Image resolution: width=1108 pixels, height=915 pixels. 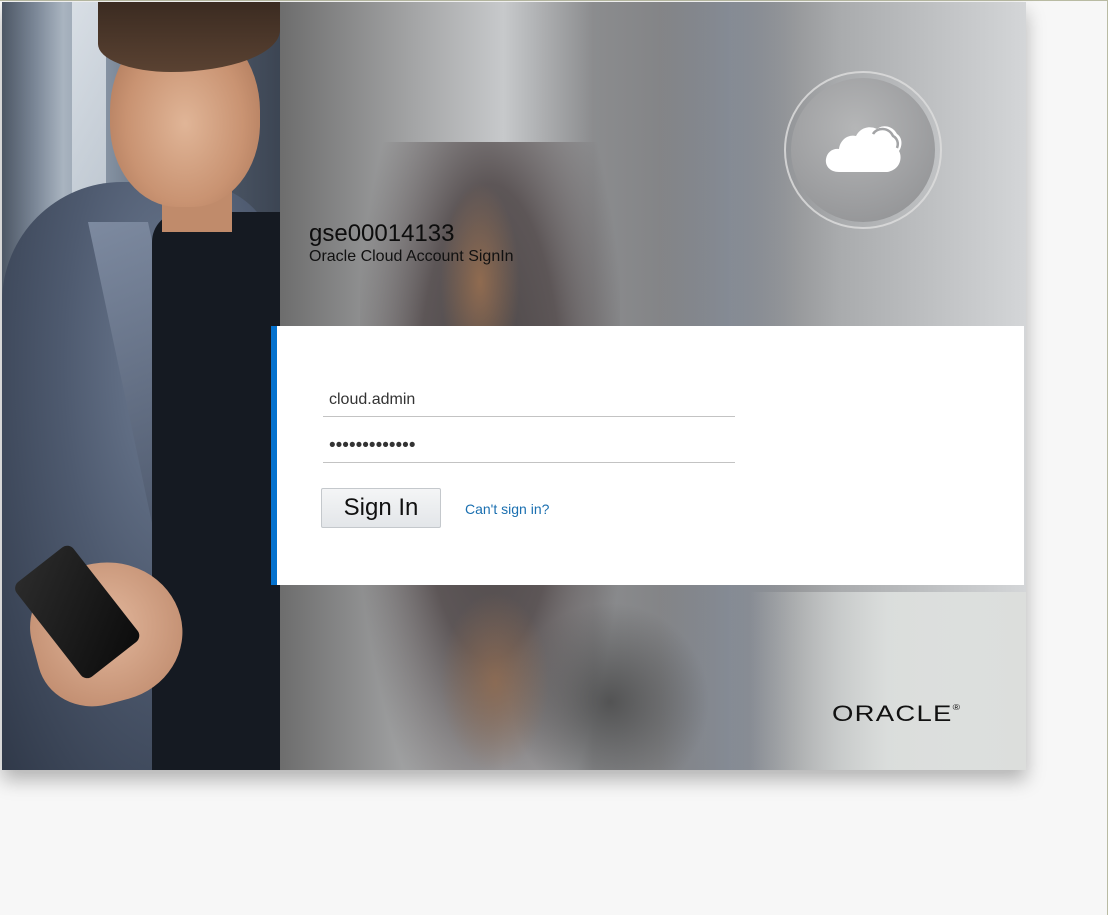 What do you see at coordinates (888, 681) in the screenshot?
I see `bg-blur-light` at bounding box center [888, 681].